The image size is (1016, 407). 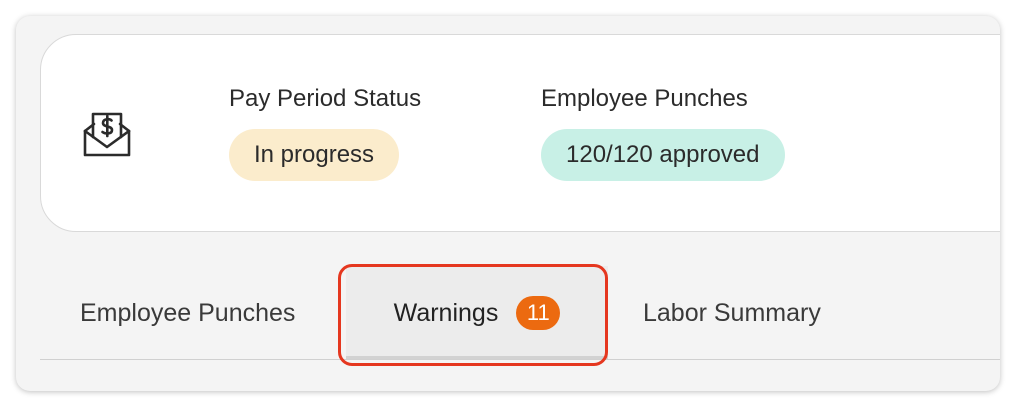 I want to click on pay-period-status-label: Pay Period Status, so click(x=325, y=98).